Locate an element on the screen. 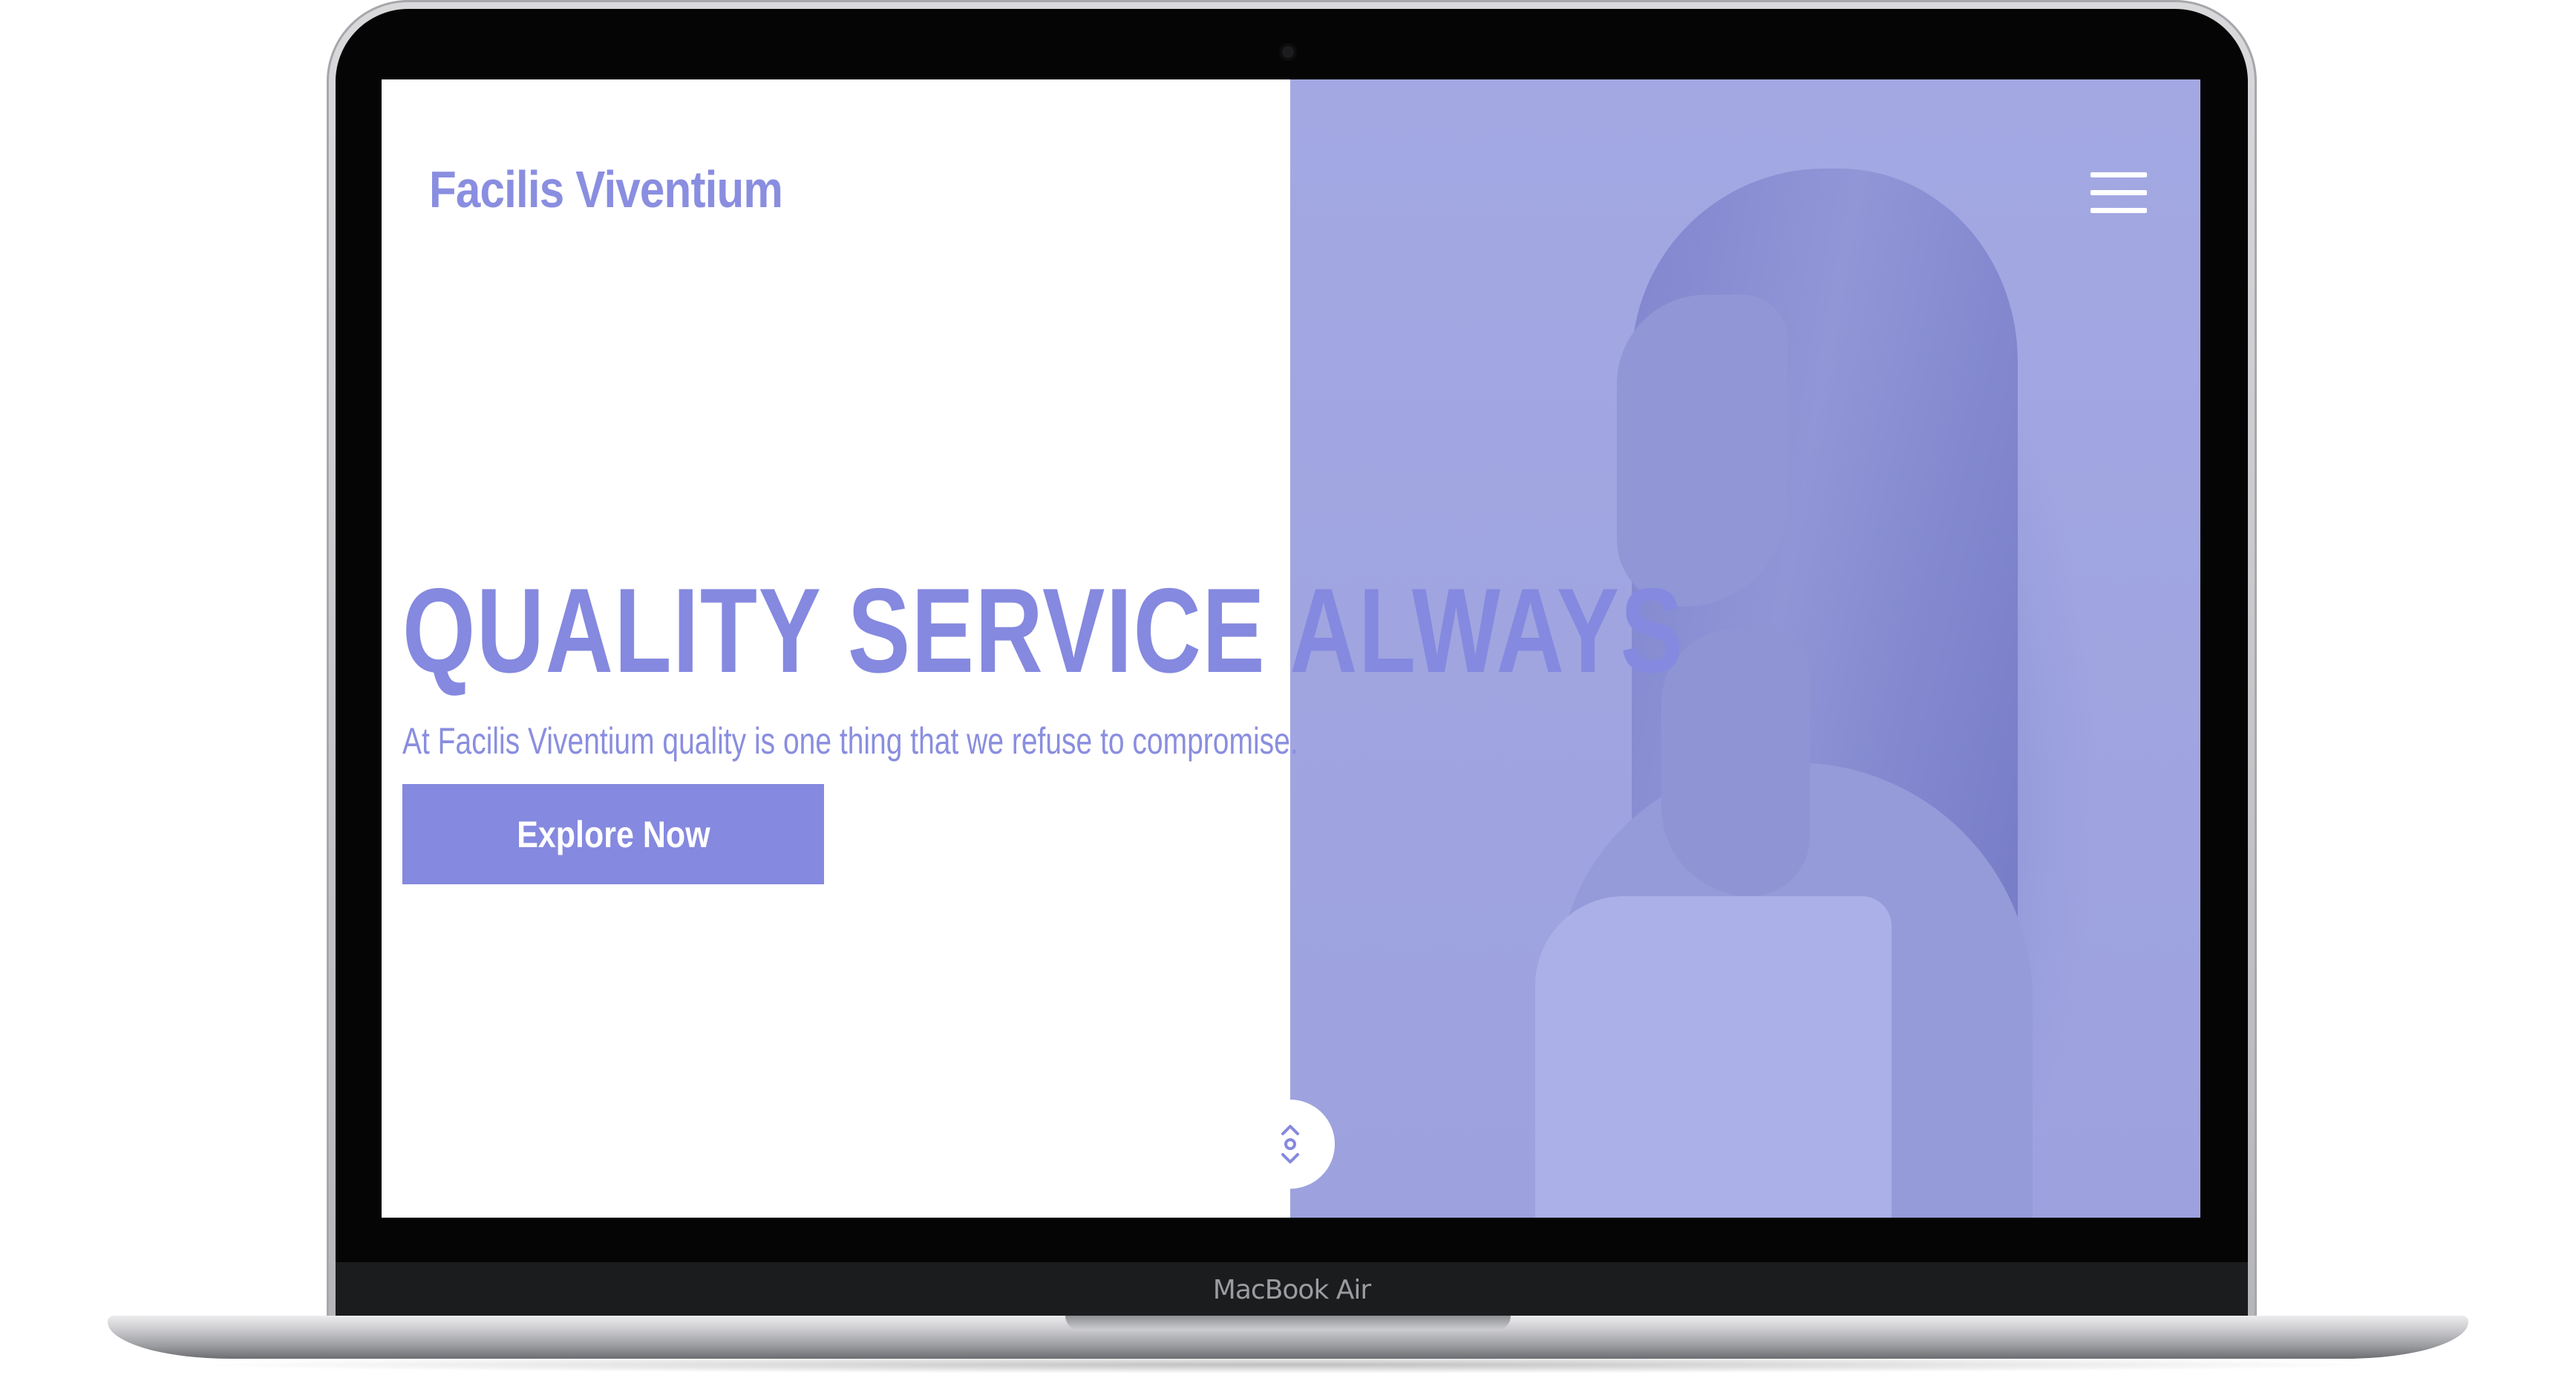  explore-now-label: Explore Now is located at coordinates (613, 834).